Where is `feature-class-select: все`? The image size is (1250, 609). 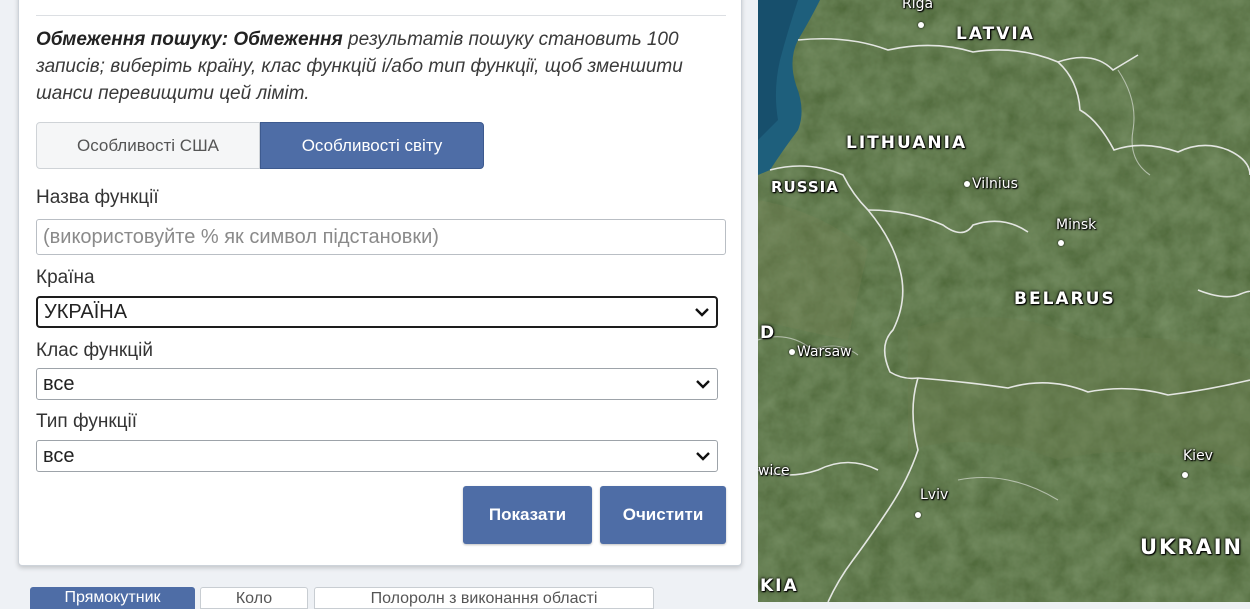 feature-class-select: все is located at coordinates (377, 384).